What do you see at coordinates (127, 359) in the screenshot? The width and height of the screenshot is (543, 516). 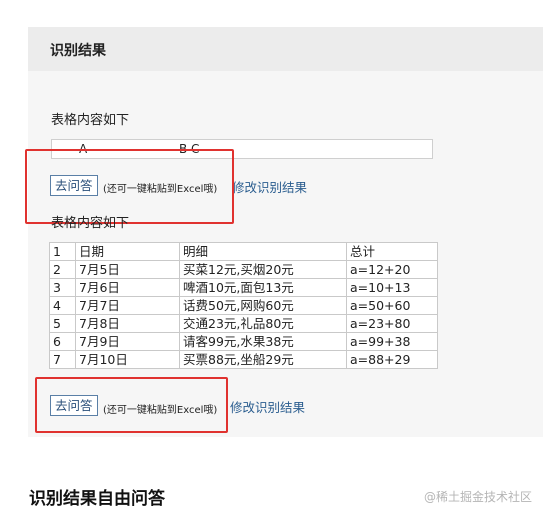 I see `table-cell: 7月10日` at bounding box center [127, 359].